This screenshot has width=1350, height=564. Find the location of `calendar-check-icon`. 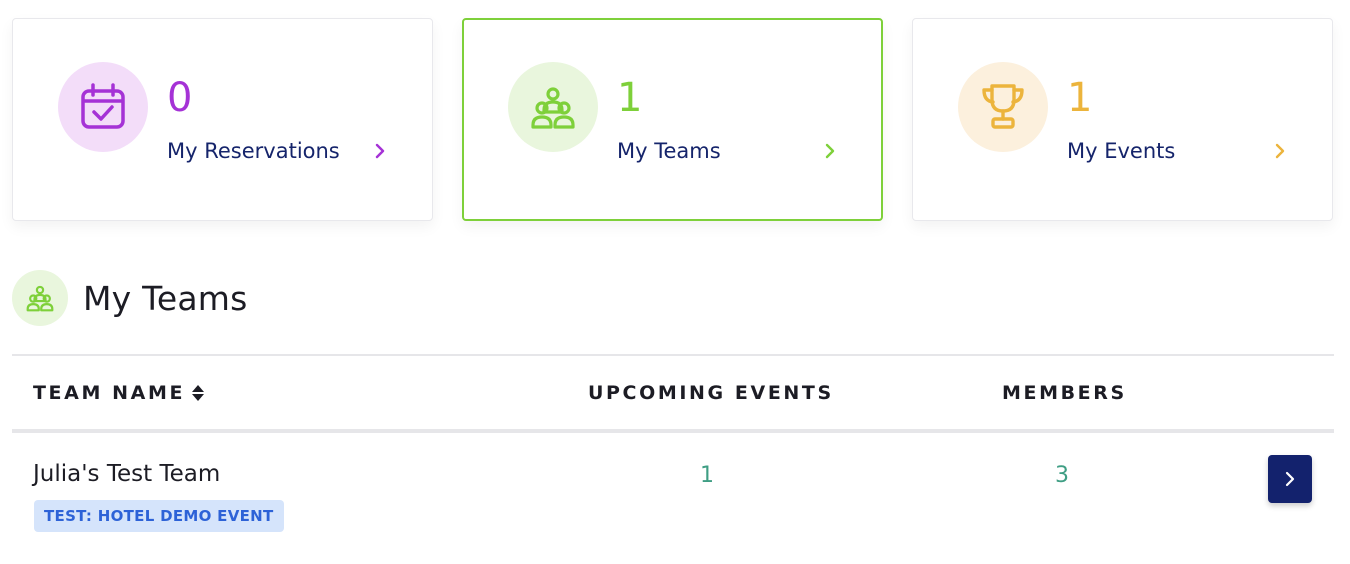

calendar-check-icon is located at coordinates (103, 106).